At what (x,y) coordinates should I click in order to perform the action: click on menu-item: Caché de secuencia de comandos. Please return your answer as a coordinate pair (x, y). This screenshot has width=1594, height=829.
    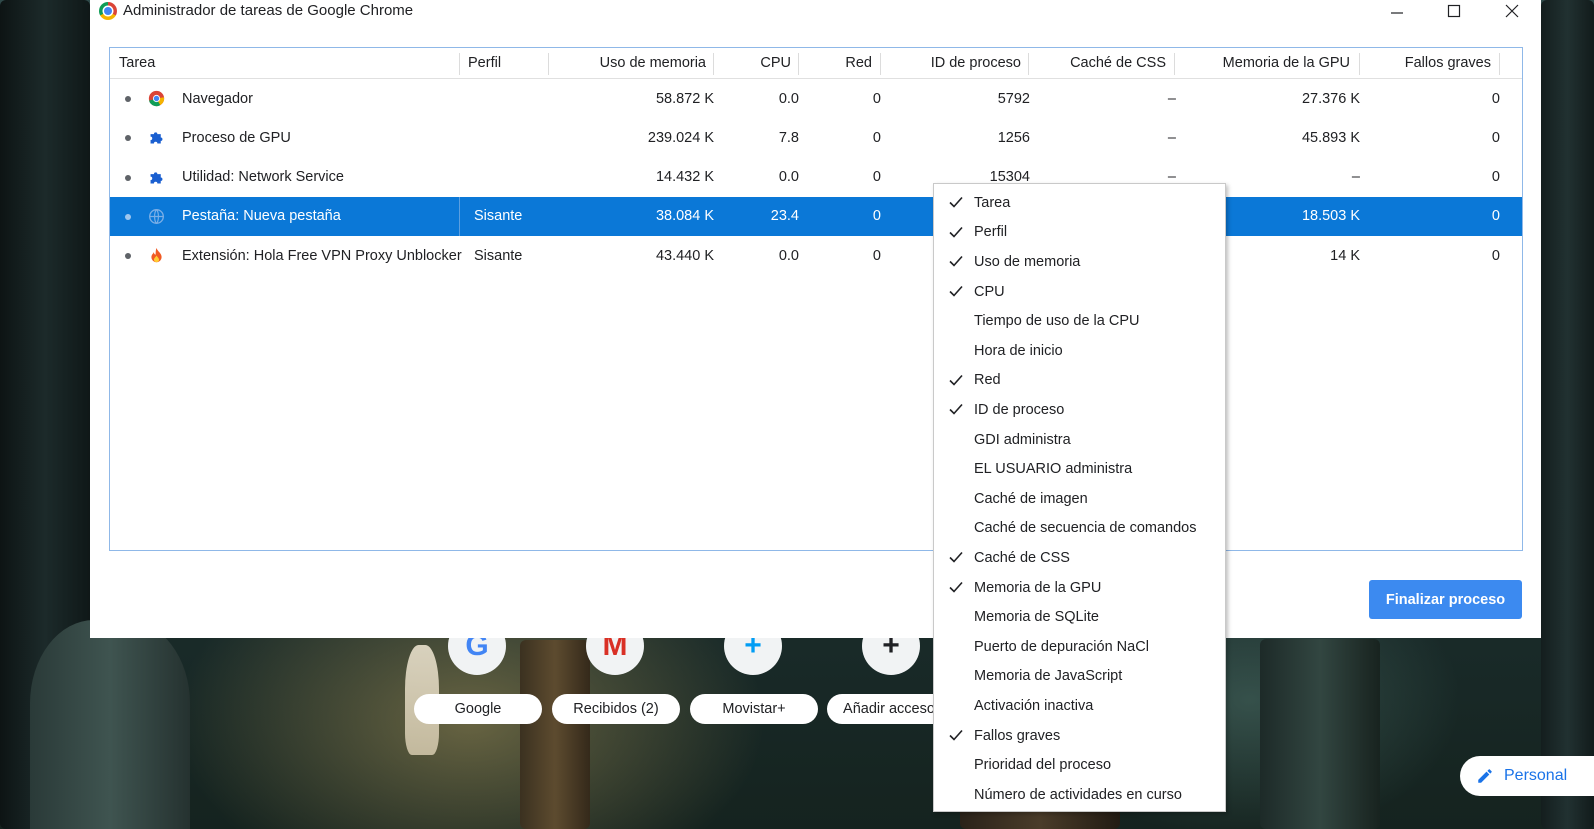
    Looking at the image, I should click on (1079, 529).